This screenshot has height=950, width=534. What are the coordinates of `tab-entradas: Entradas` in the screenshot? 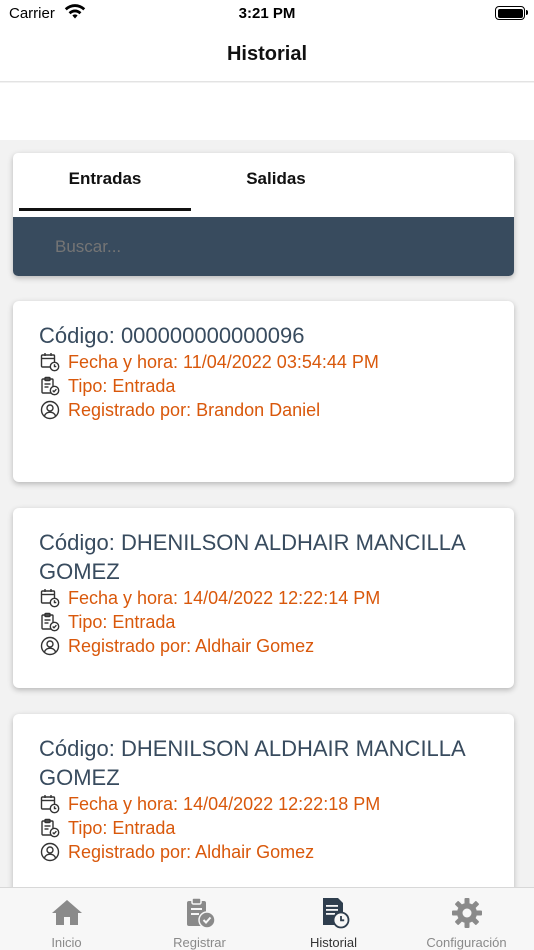 It's located at (105, 179).